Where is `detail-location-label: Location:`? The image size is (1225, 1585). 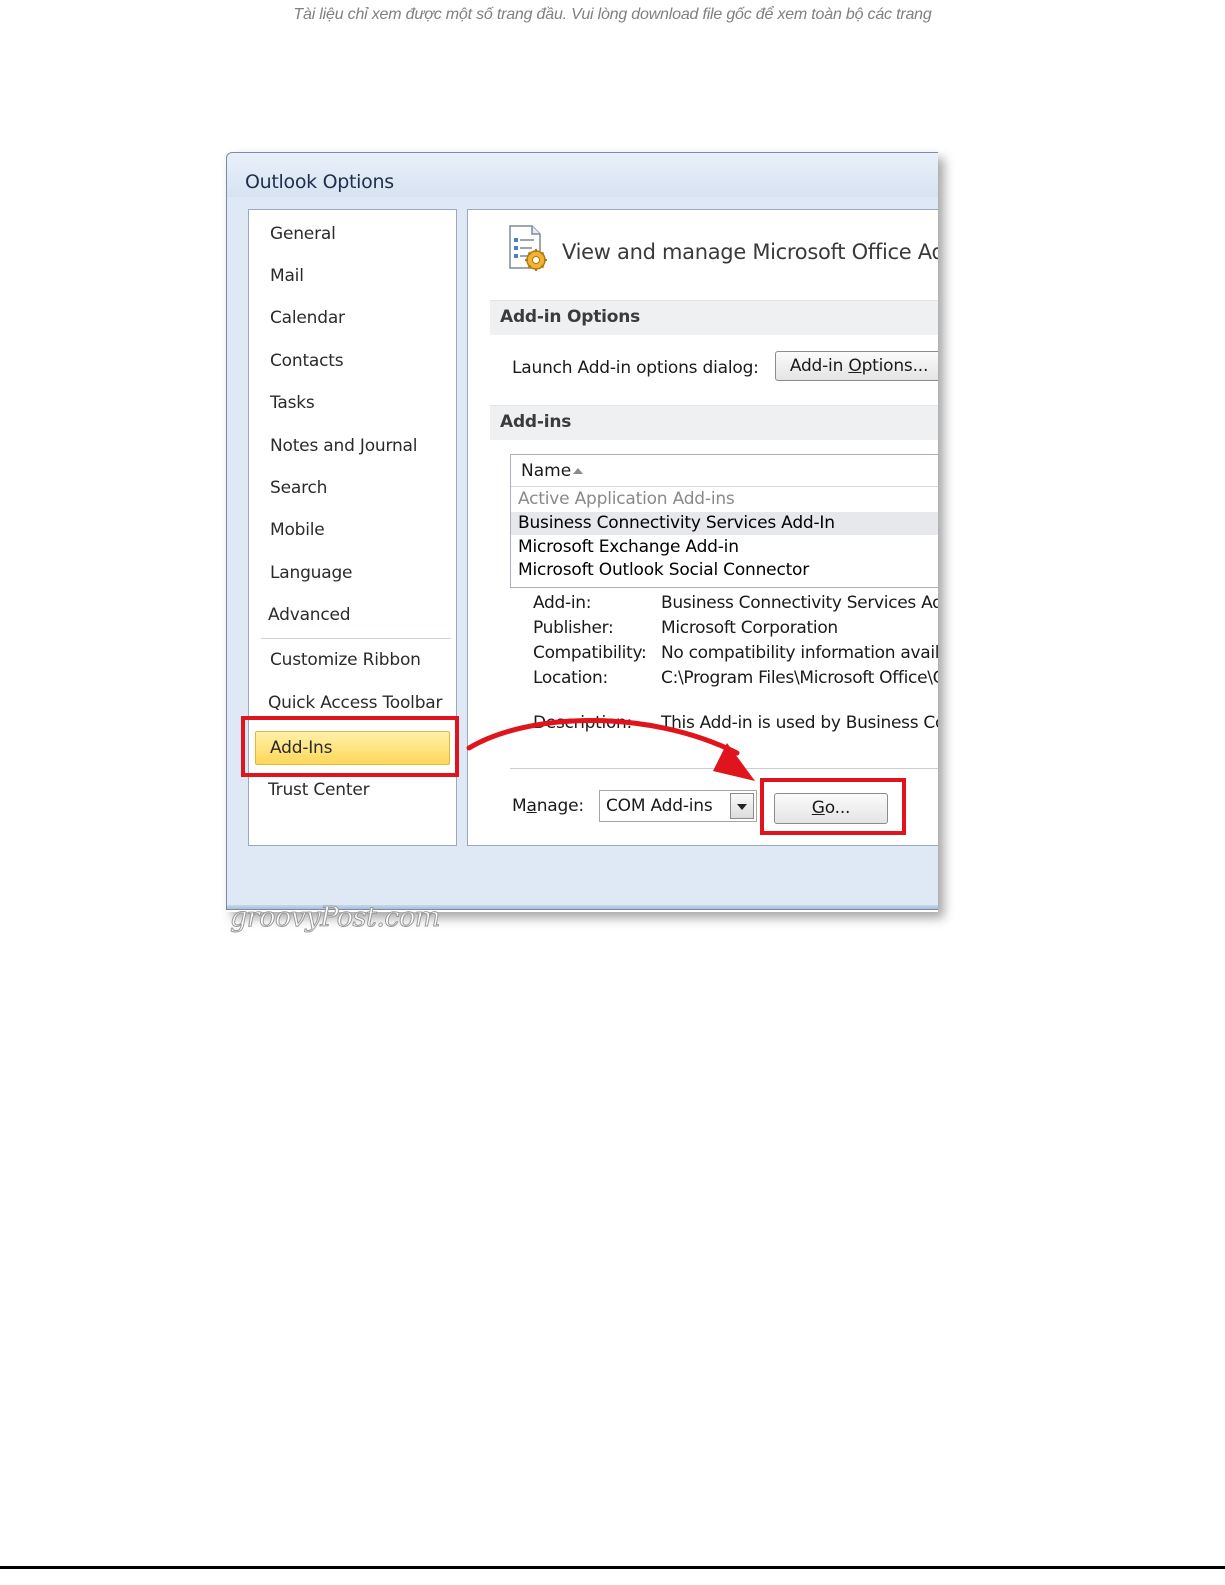
detail-location-label: Location: is located at coordinates (570, 678).